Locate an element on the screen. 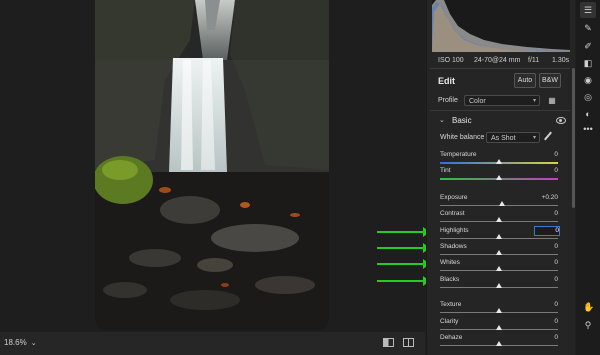 Image resolution: width=600 pixels, height=355 pixels. exposure-label: Exposure is located at coordinates (454, 197).